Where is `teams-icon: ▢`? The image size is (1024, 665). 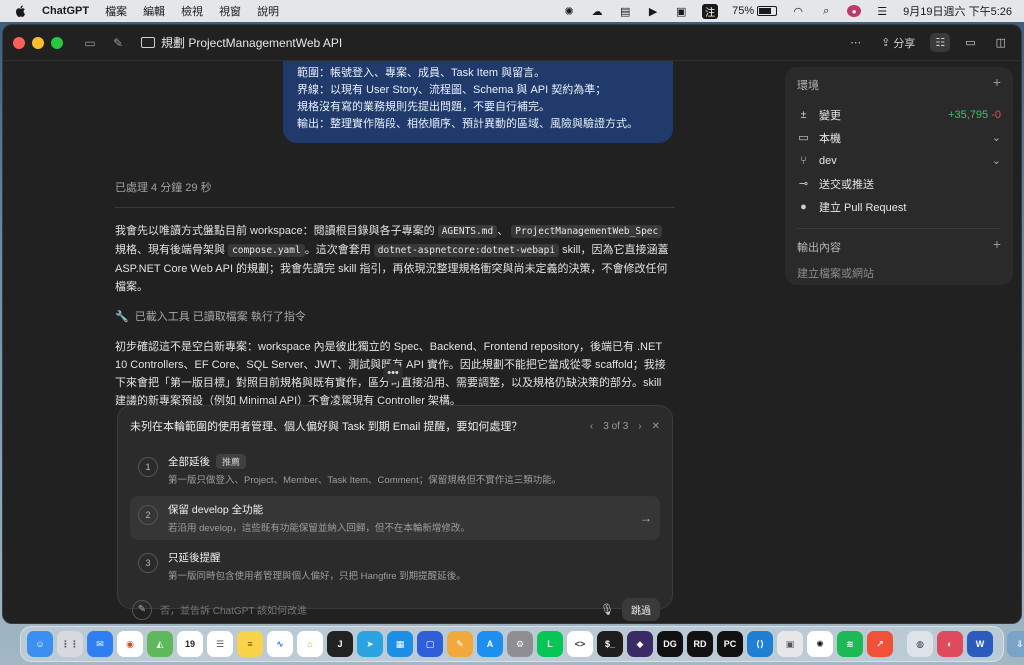
teams-icon: ▢ is located at coordinates (430, 644).